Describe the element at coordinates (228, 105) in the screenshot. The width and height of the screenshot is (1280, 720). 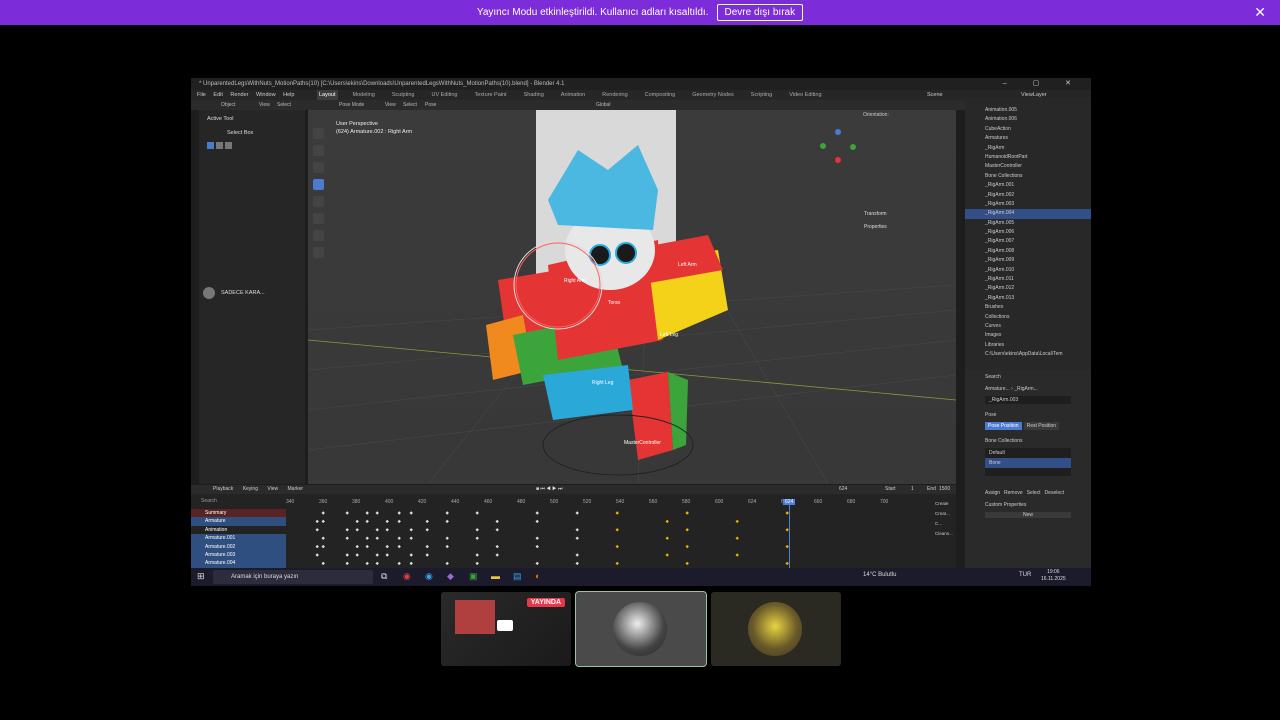
I see `object-mode-dropdown: Object` at that location.